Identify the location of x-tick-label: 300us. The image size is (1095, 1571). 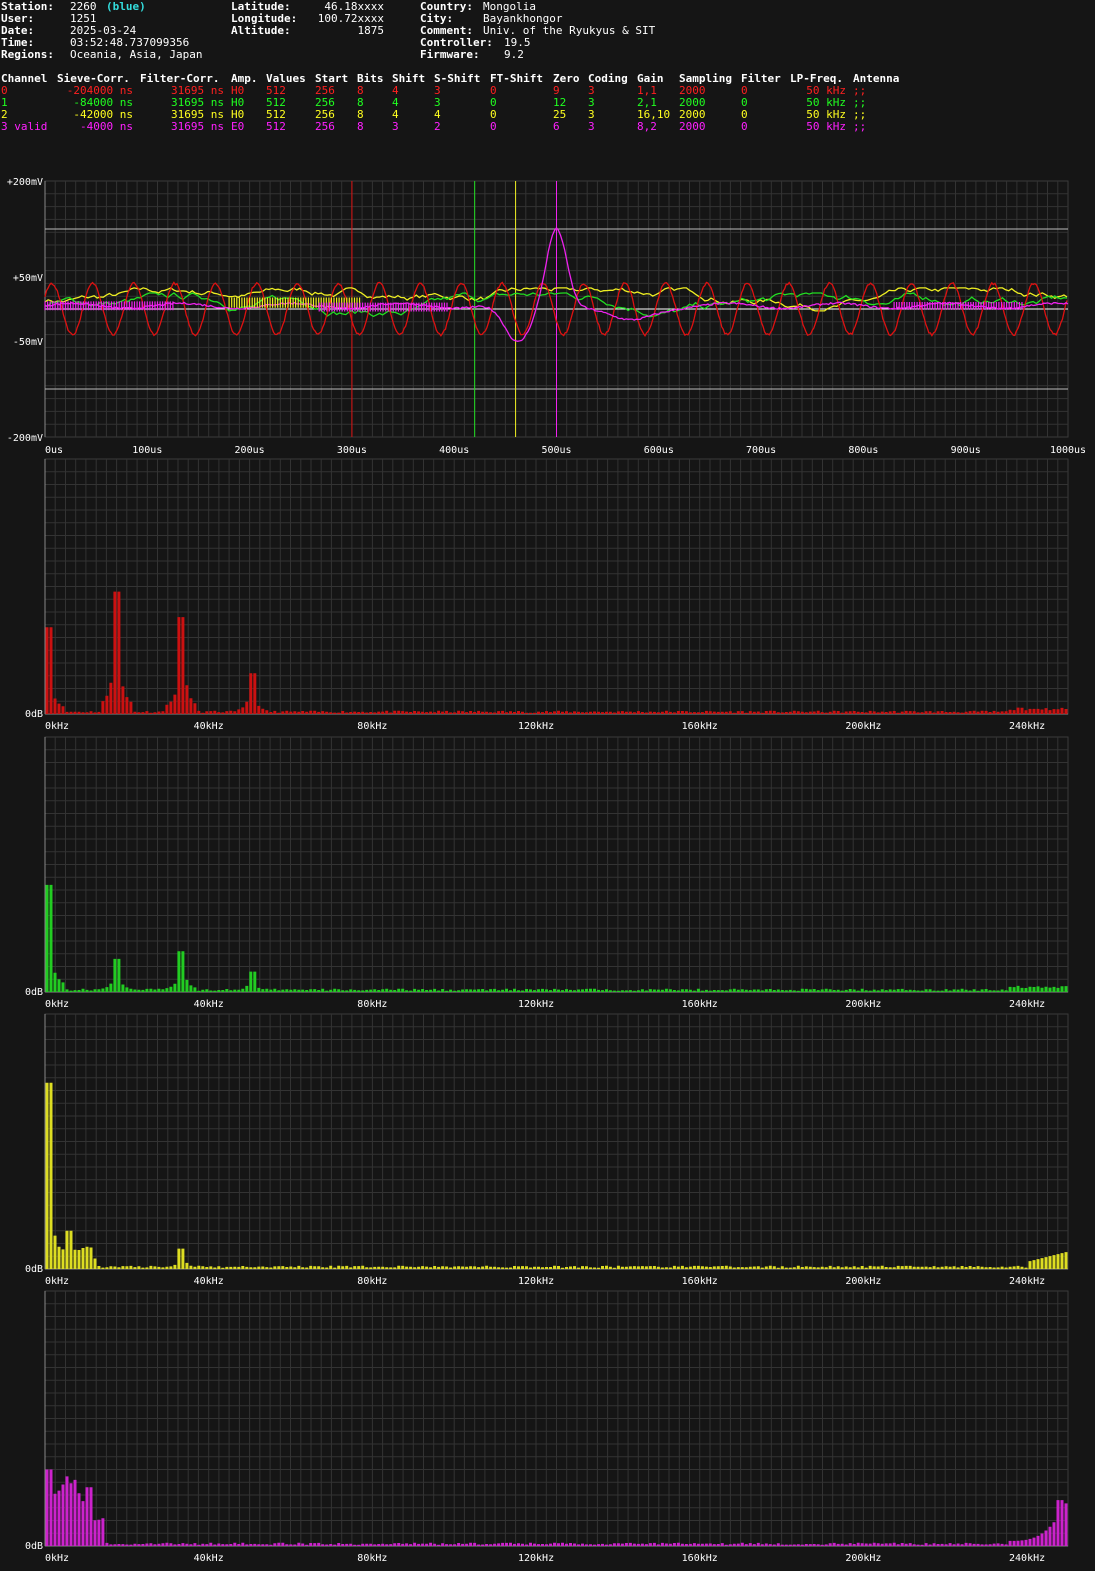
(352, 450).